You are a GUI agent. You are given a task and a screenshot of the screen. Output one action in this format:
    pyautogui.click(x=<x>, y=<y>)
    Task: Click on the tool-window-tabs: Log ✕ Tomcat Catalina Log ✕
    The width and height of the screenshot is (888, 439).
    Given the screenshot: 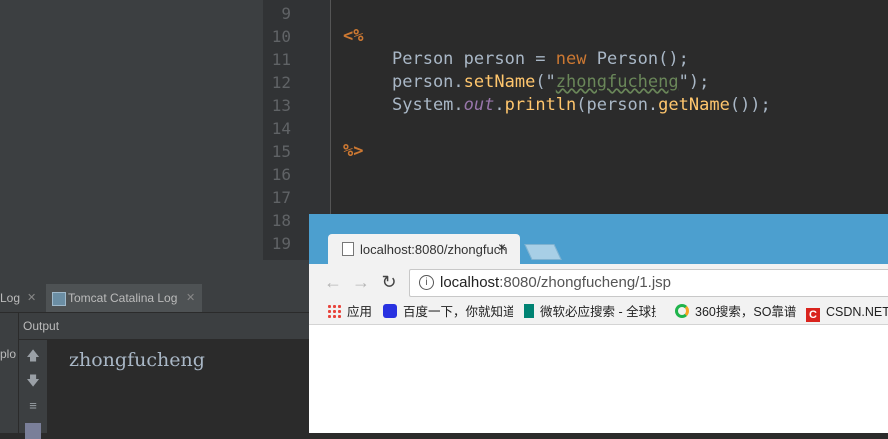 What is the action you would take?
    pyautogui.click(x=155, y=298)
    